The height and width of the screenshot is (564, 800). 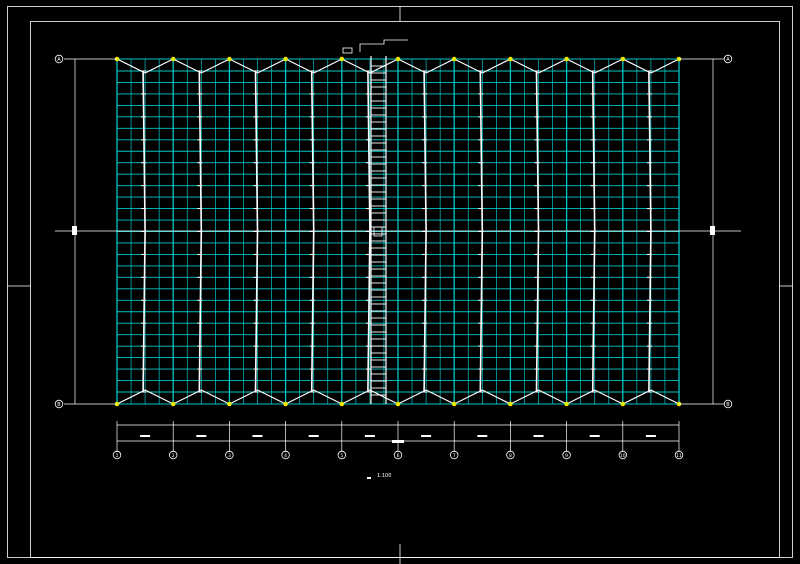 I want to click on column-axis-label: 7, so click(x=454, y=456).